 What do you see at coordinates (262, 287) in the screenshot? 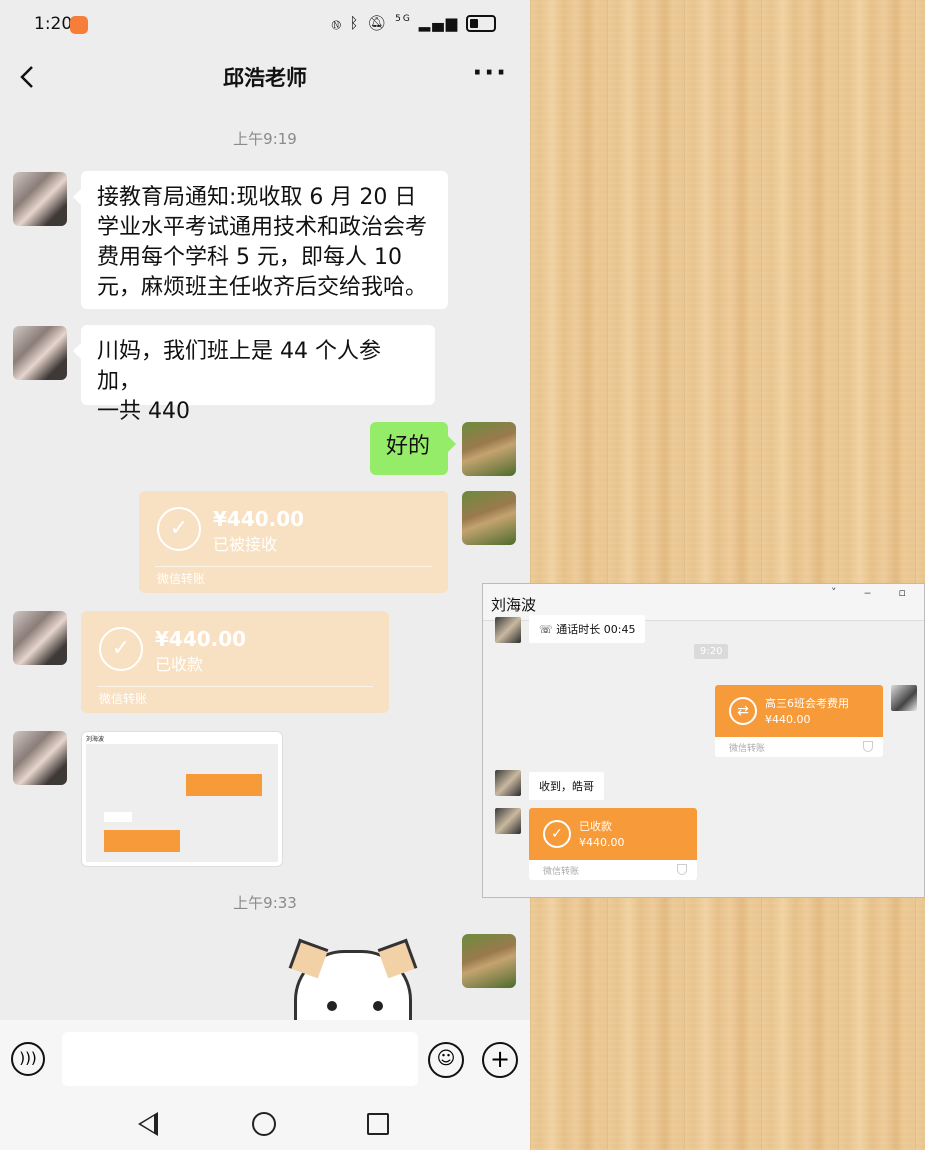
I see `message-line: 元，麻烦班主任收齐后交给我哈。` at bounding box center [262, 287].